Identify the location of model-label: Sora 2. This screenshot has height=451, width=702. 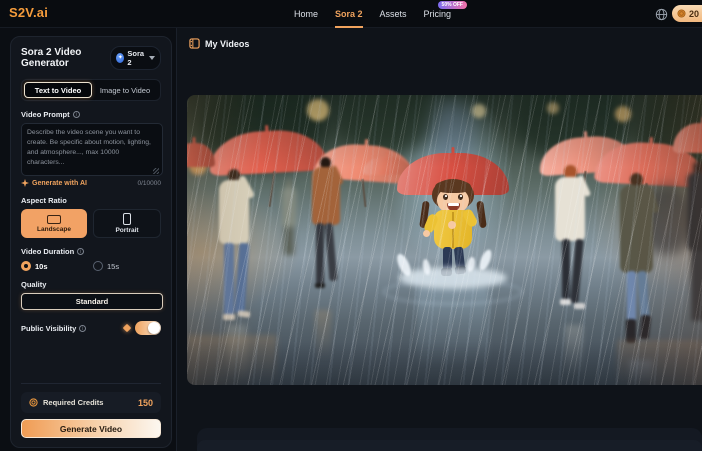
(136, 58).